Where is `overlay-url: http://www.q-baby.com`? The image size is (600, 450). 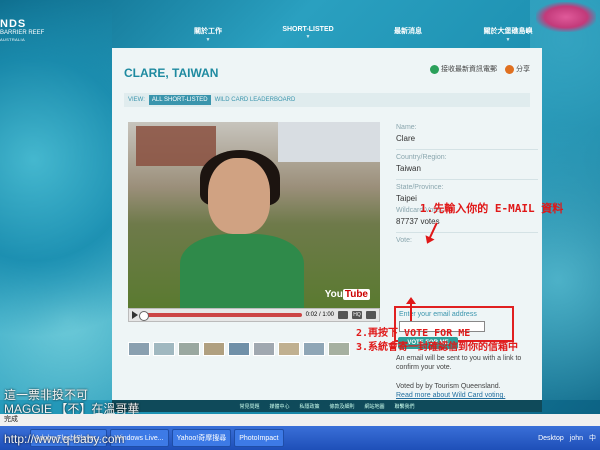 overlay-url: http://www.q-baby.com is located at coordinates (64, 439).